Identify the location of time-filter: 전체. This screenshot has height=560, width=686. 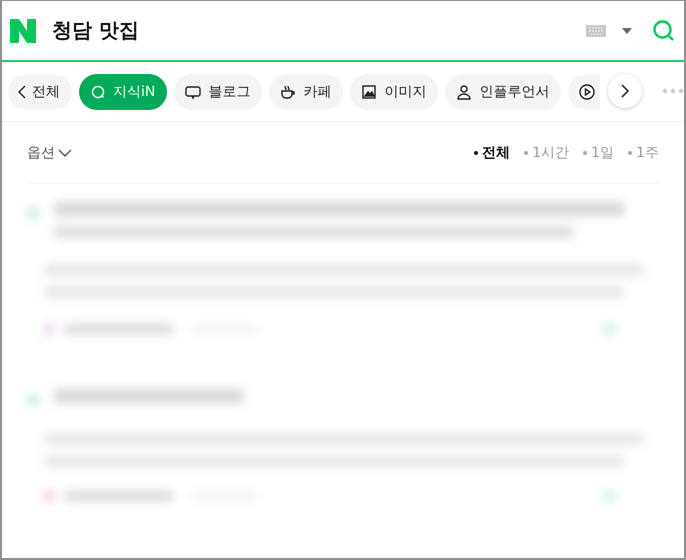
(492, 153).